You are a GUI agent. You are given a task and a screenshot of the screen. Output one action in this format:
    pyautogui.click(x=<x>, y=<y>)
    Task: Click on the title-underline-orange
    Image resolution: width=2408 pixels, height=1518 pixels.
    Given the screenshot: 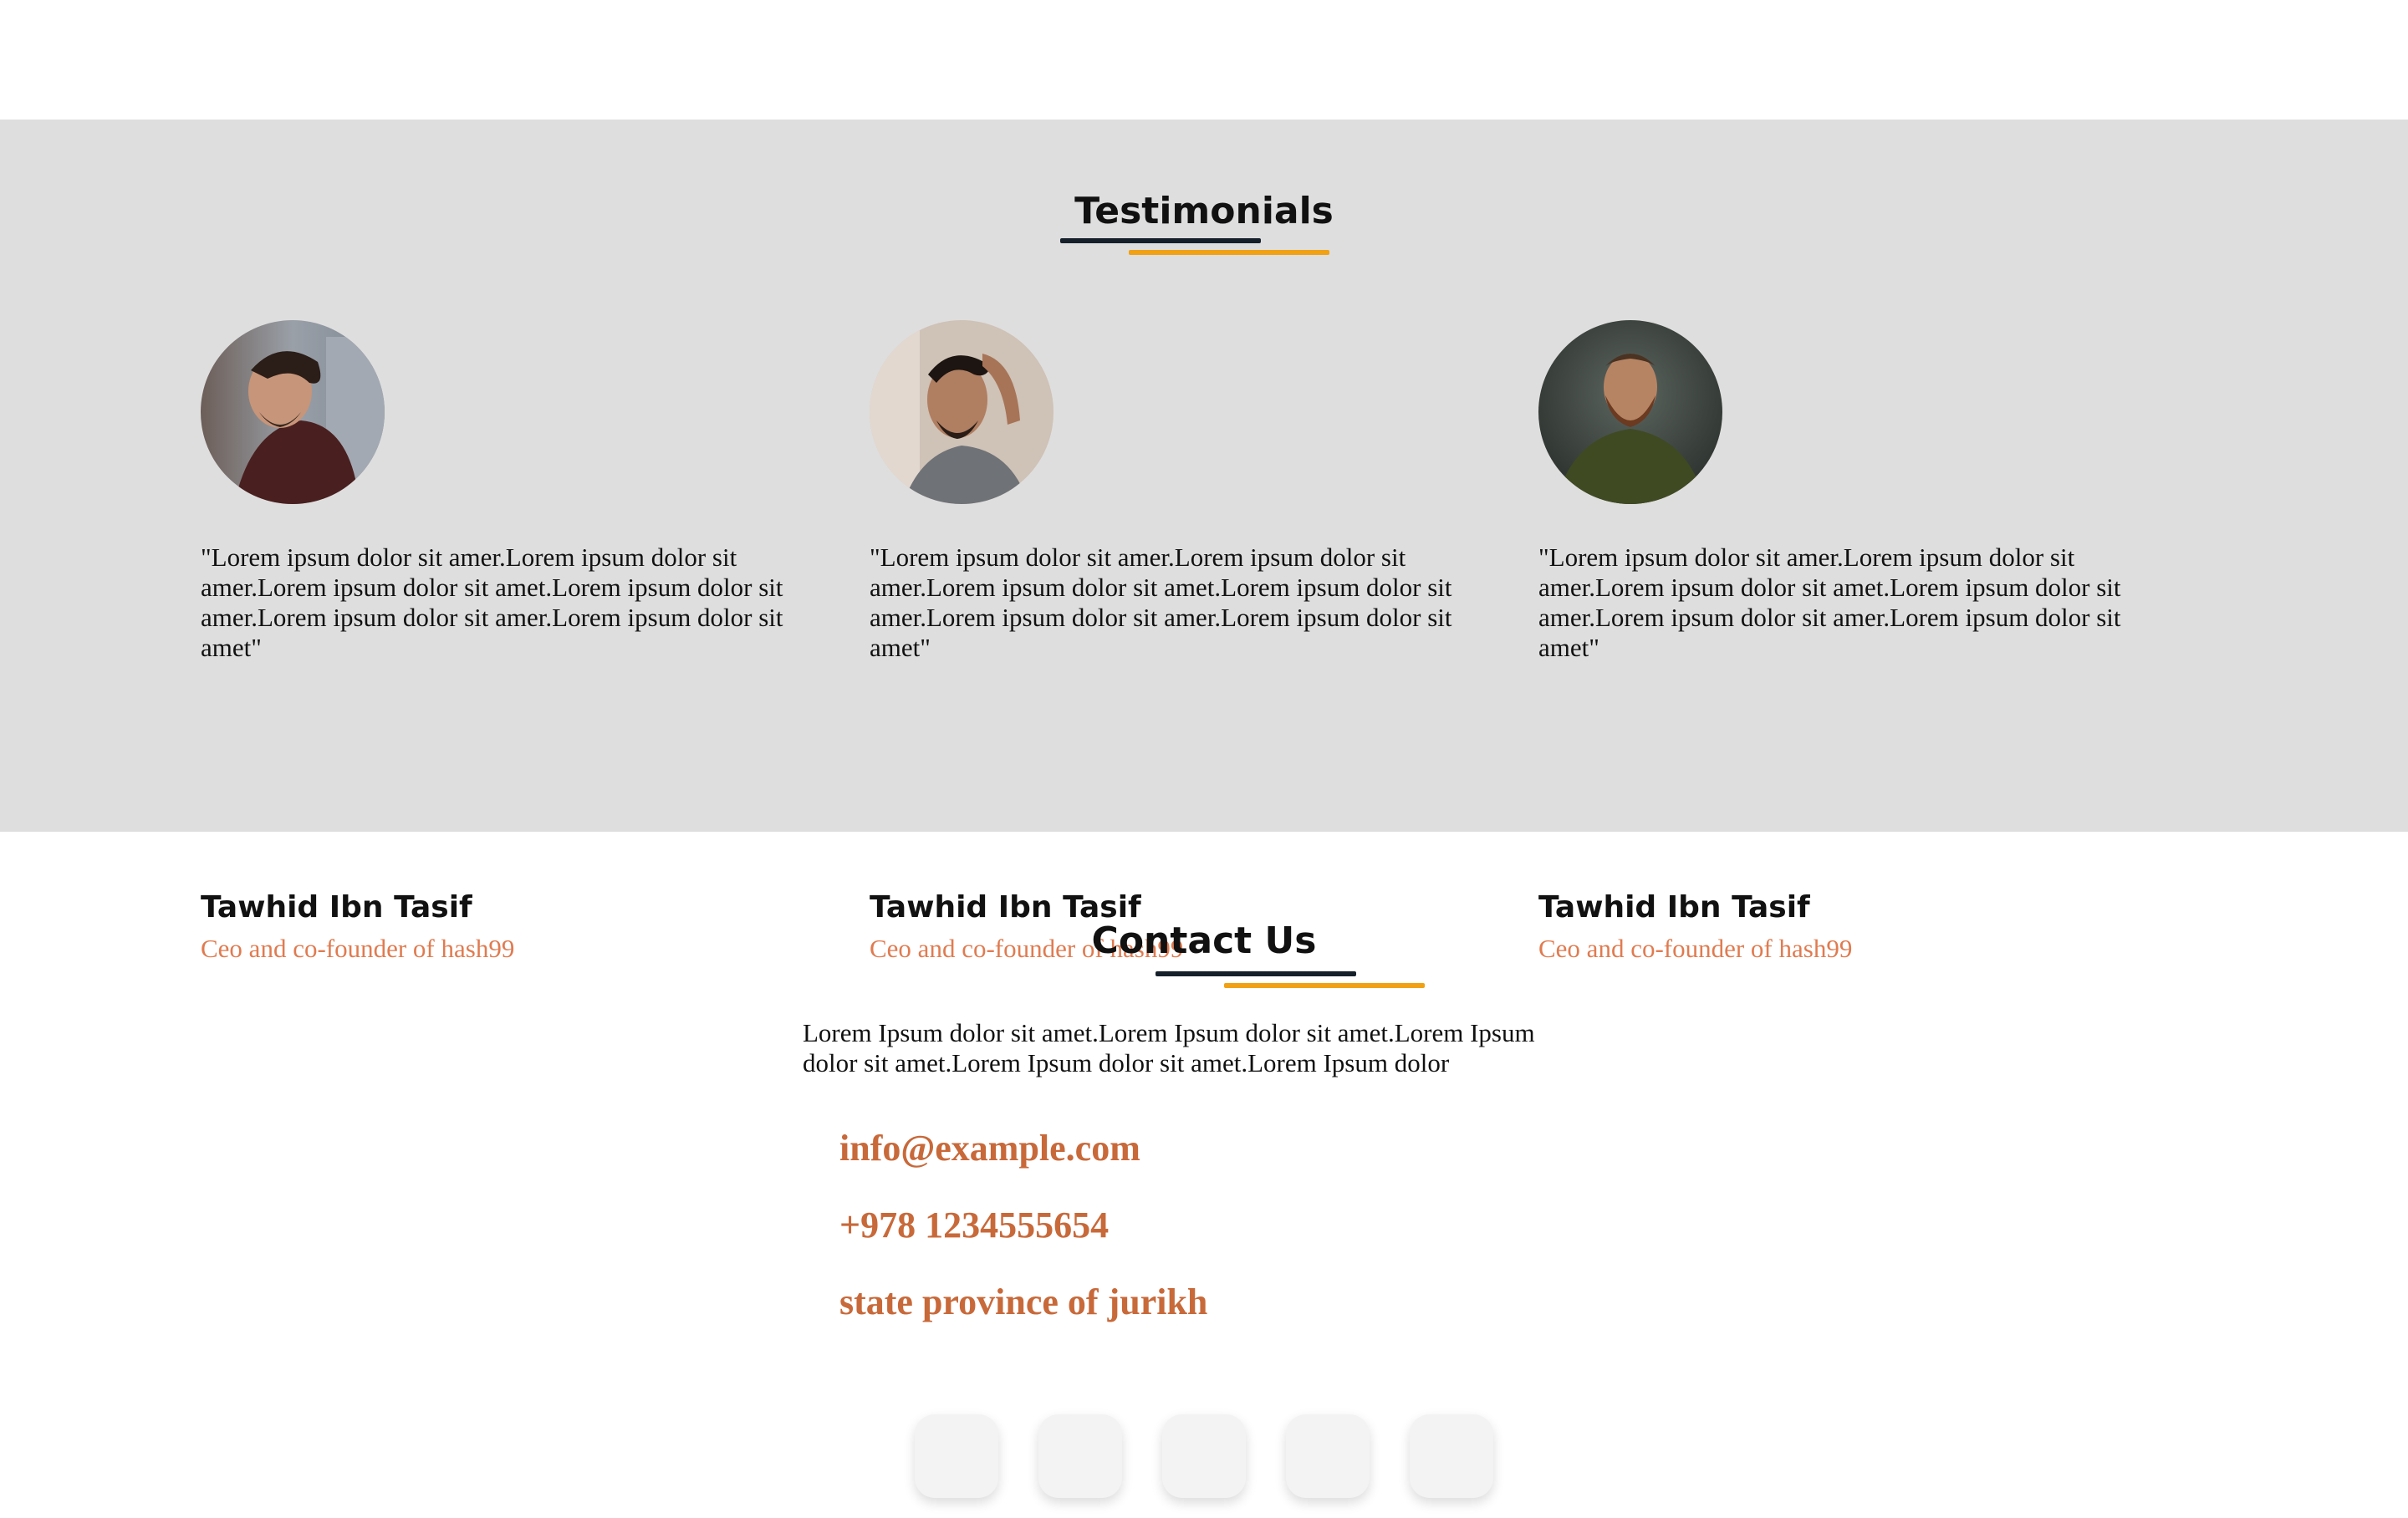 What is the action you would take?
    pyautogui.click(x=1229, y=252)
    